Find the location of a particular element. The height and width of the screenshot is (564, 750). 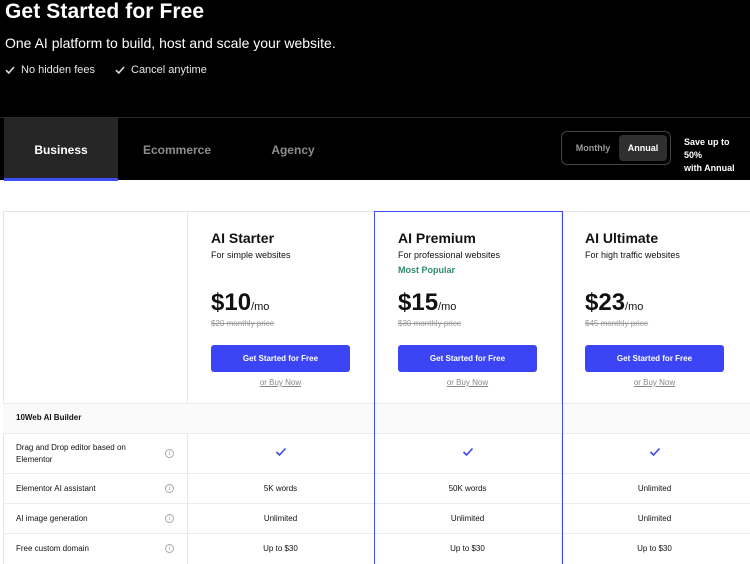

tab-business: Business is located at coordinates (61, 149).